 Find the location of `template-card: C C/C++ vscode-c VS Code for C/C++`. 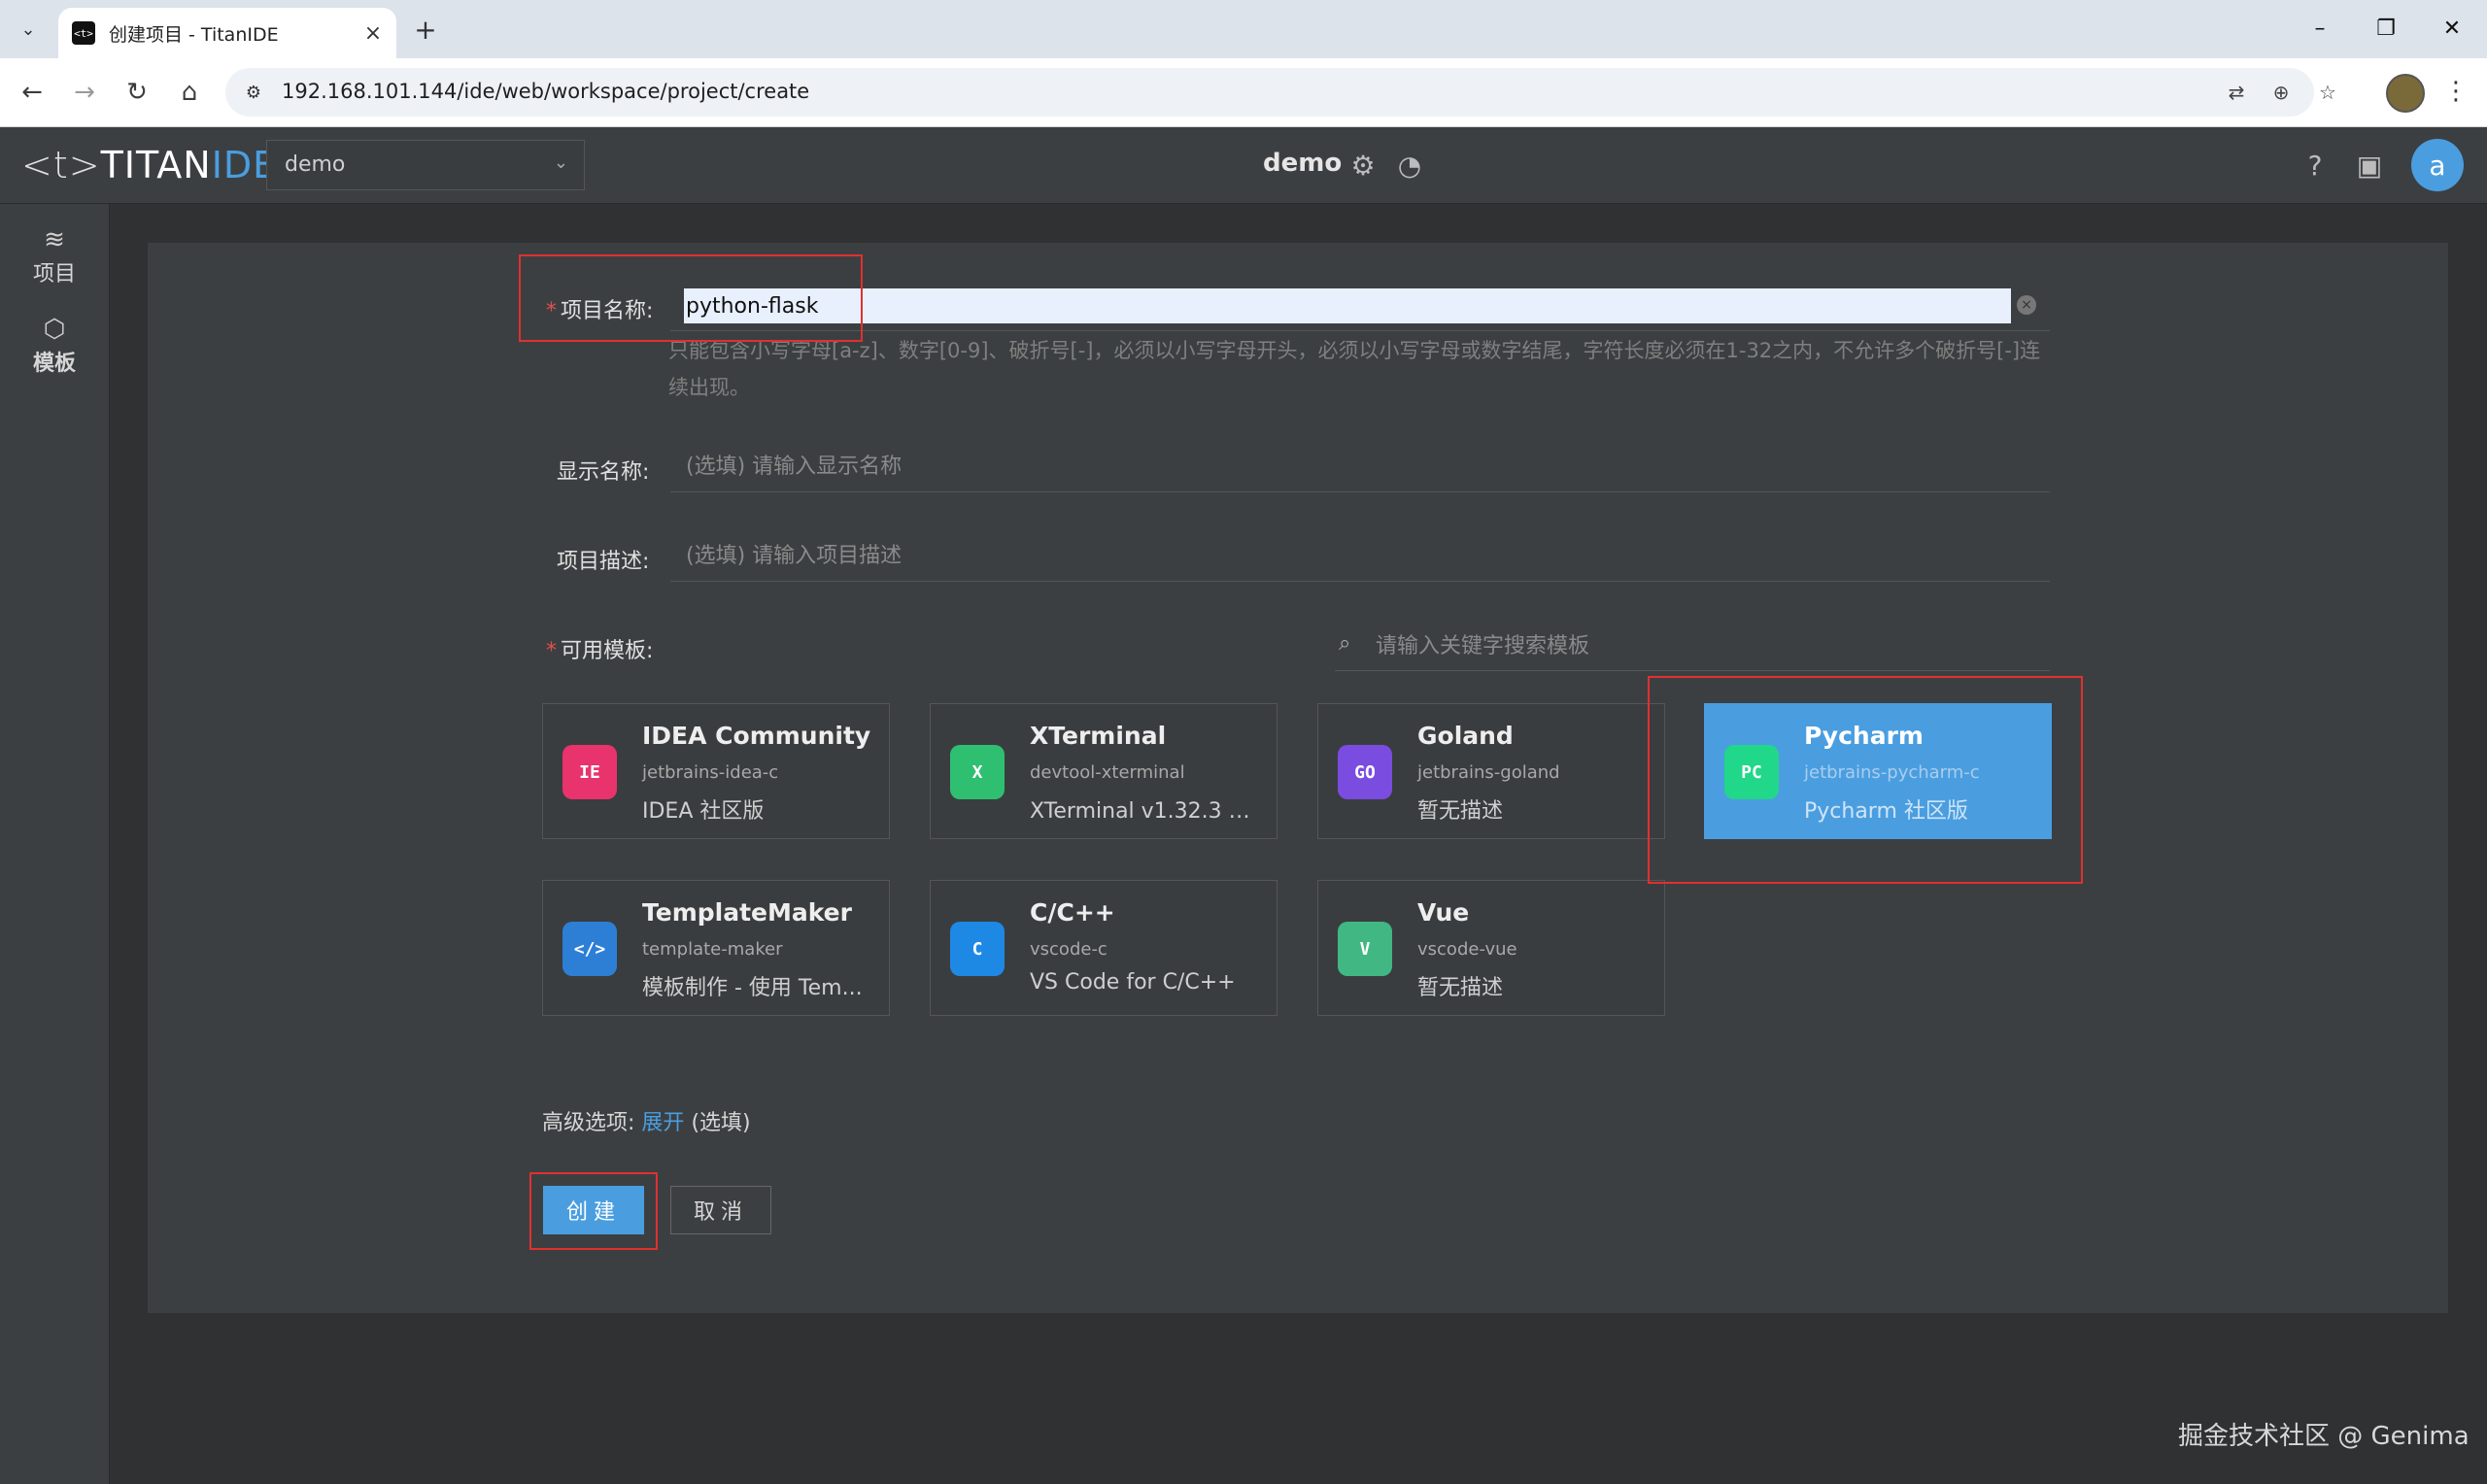

template-card: C C/C++ vscode-c VS Code for C/C++ is located at coordinates (1104, 948).